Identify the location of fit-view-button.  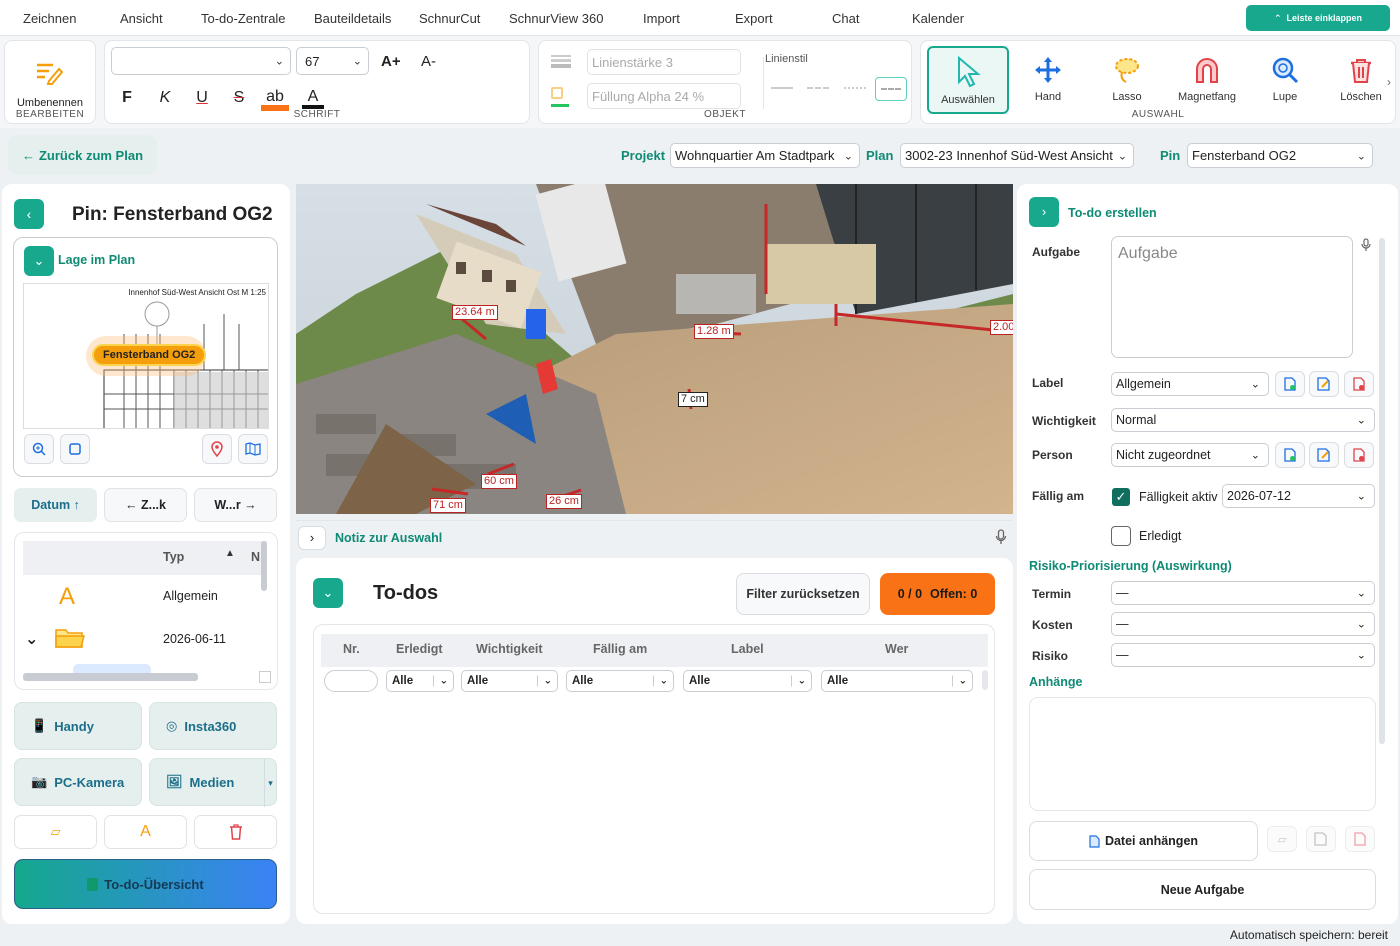
(75, 449).